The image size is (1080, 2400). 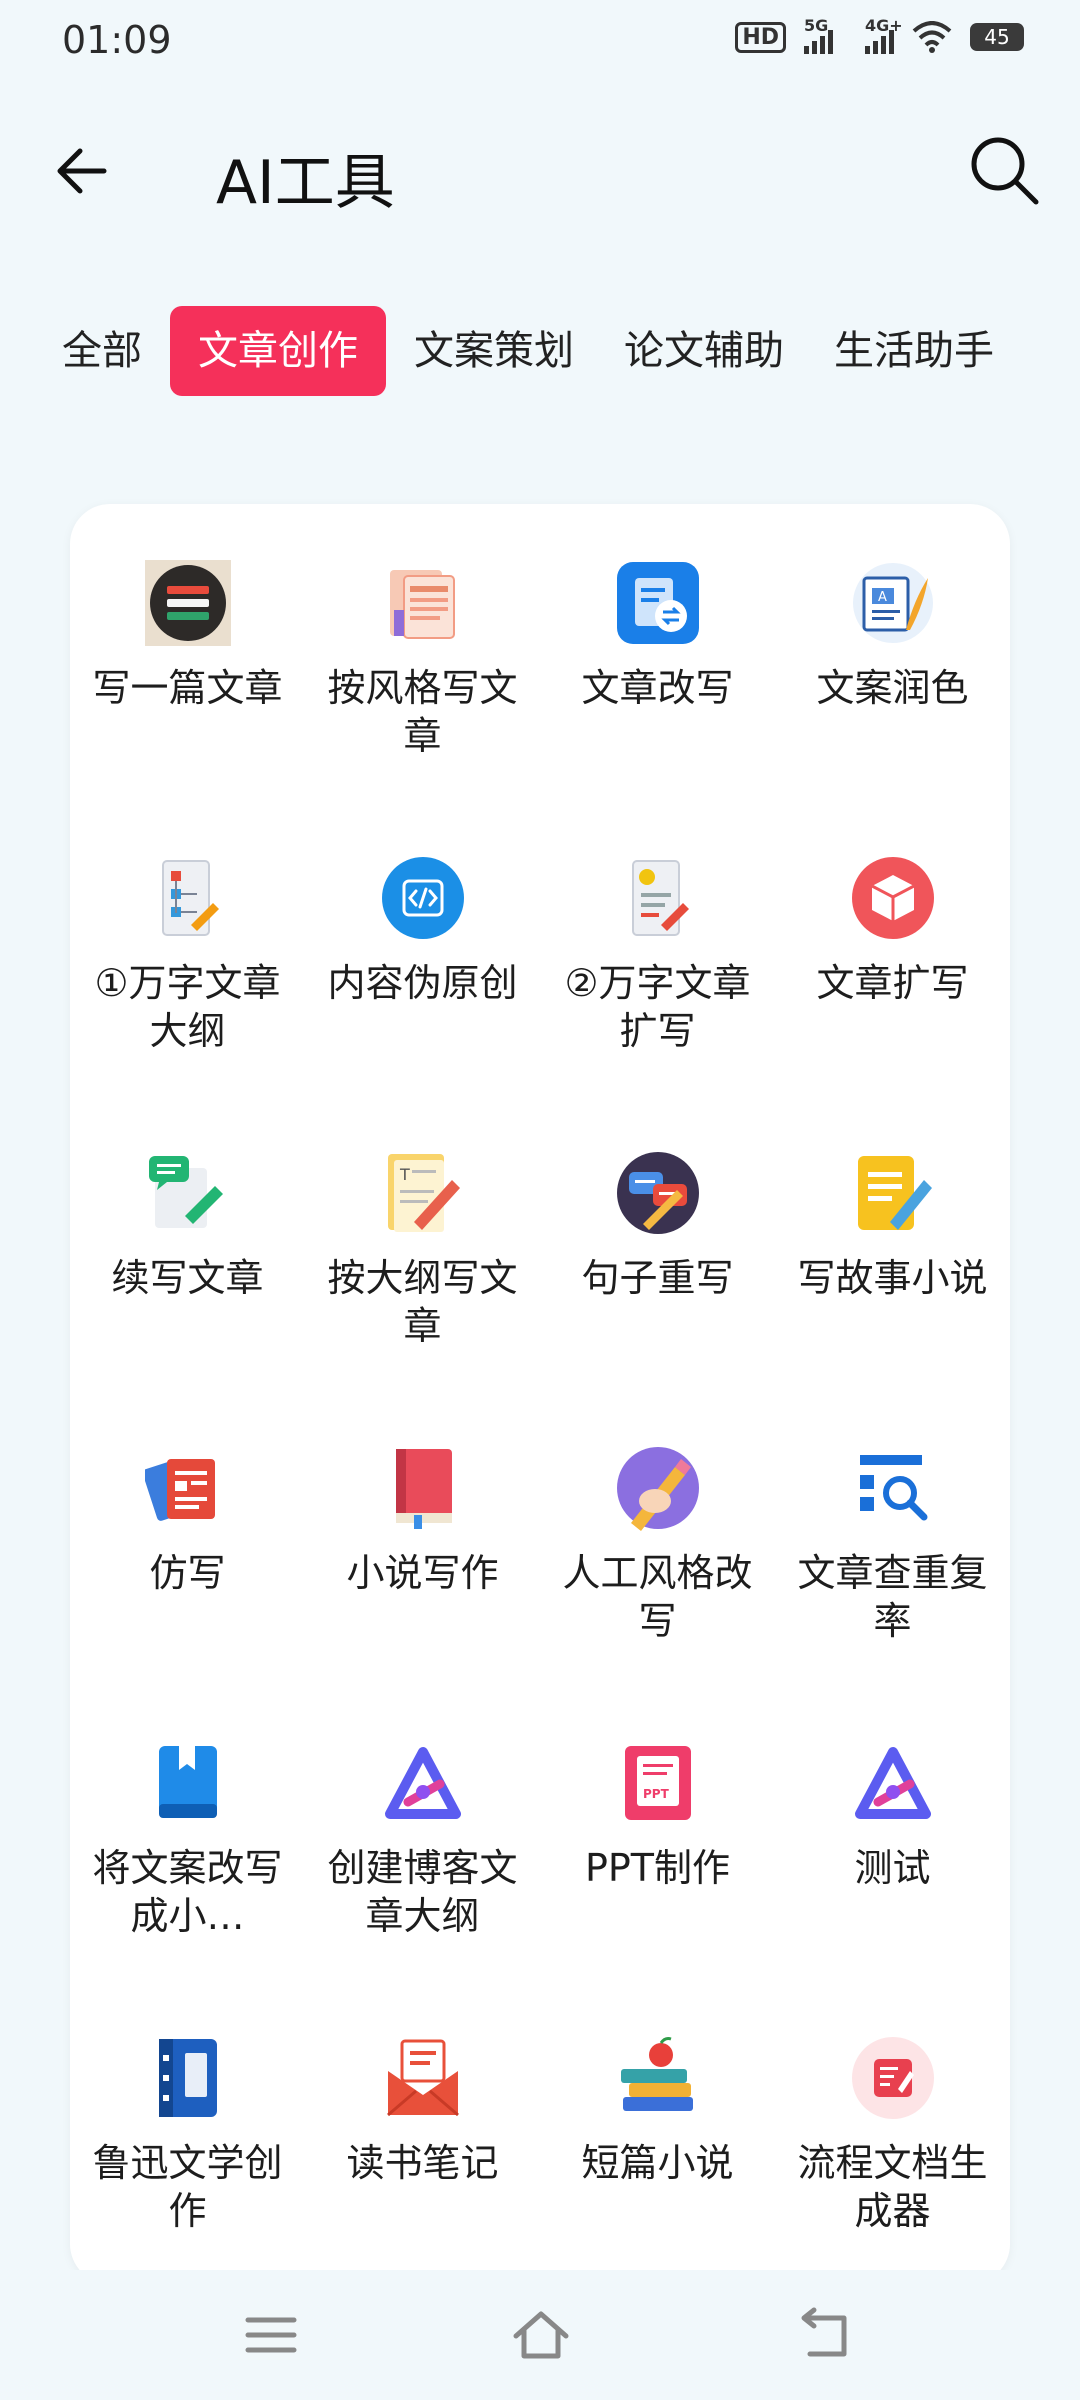 What do you see at coordinates (997, 37) in the screenshot?
I see `battery-icon: 45` at bounding box center [997, 37].